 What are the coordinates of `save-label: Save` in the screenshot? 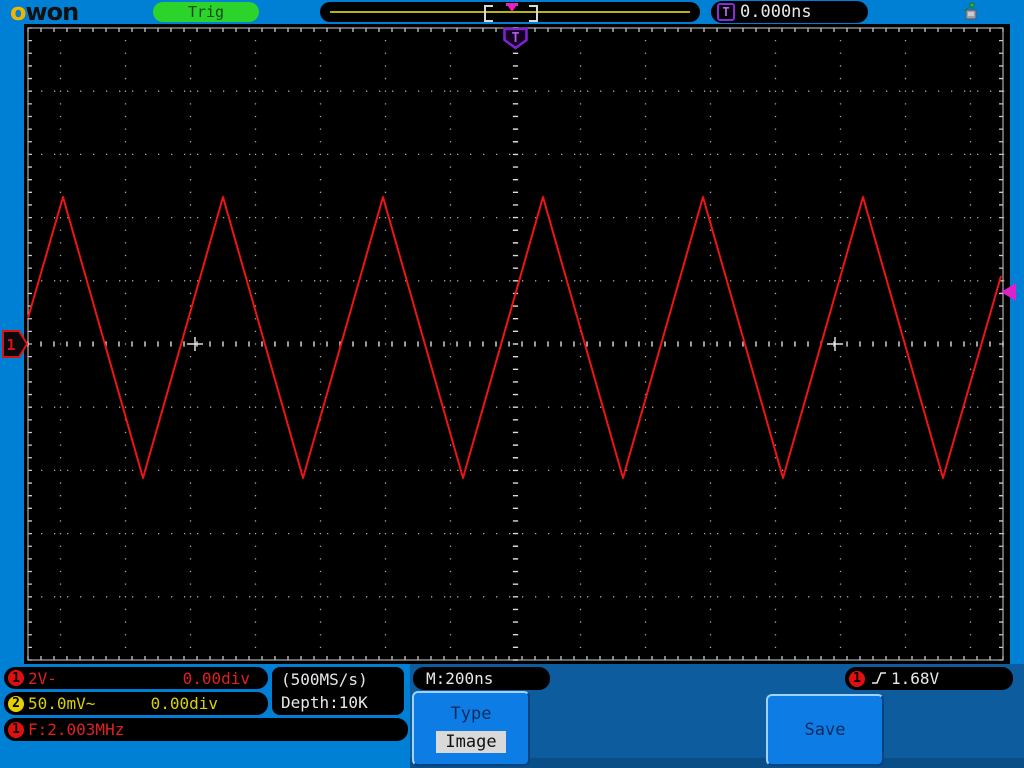 It's located at (825, 730).